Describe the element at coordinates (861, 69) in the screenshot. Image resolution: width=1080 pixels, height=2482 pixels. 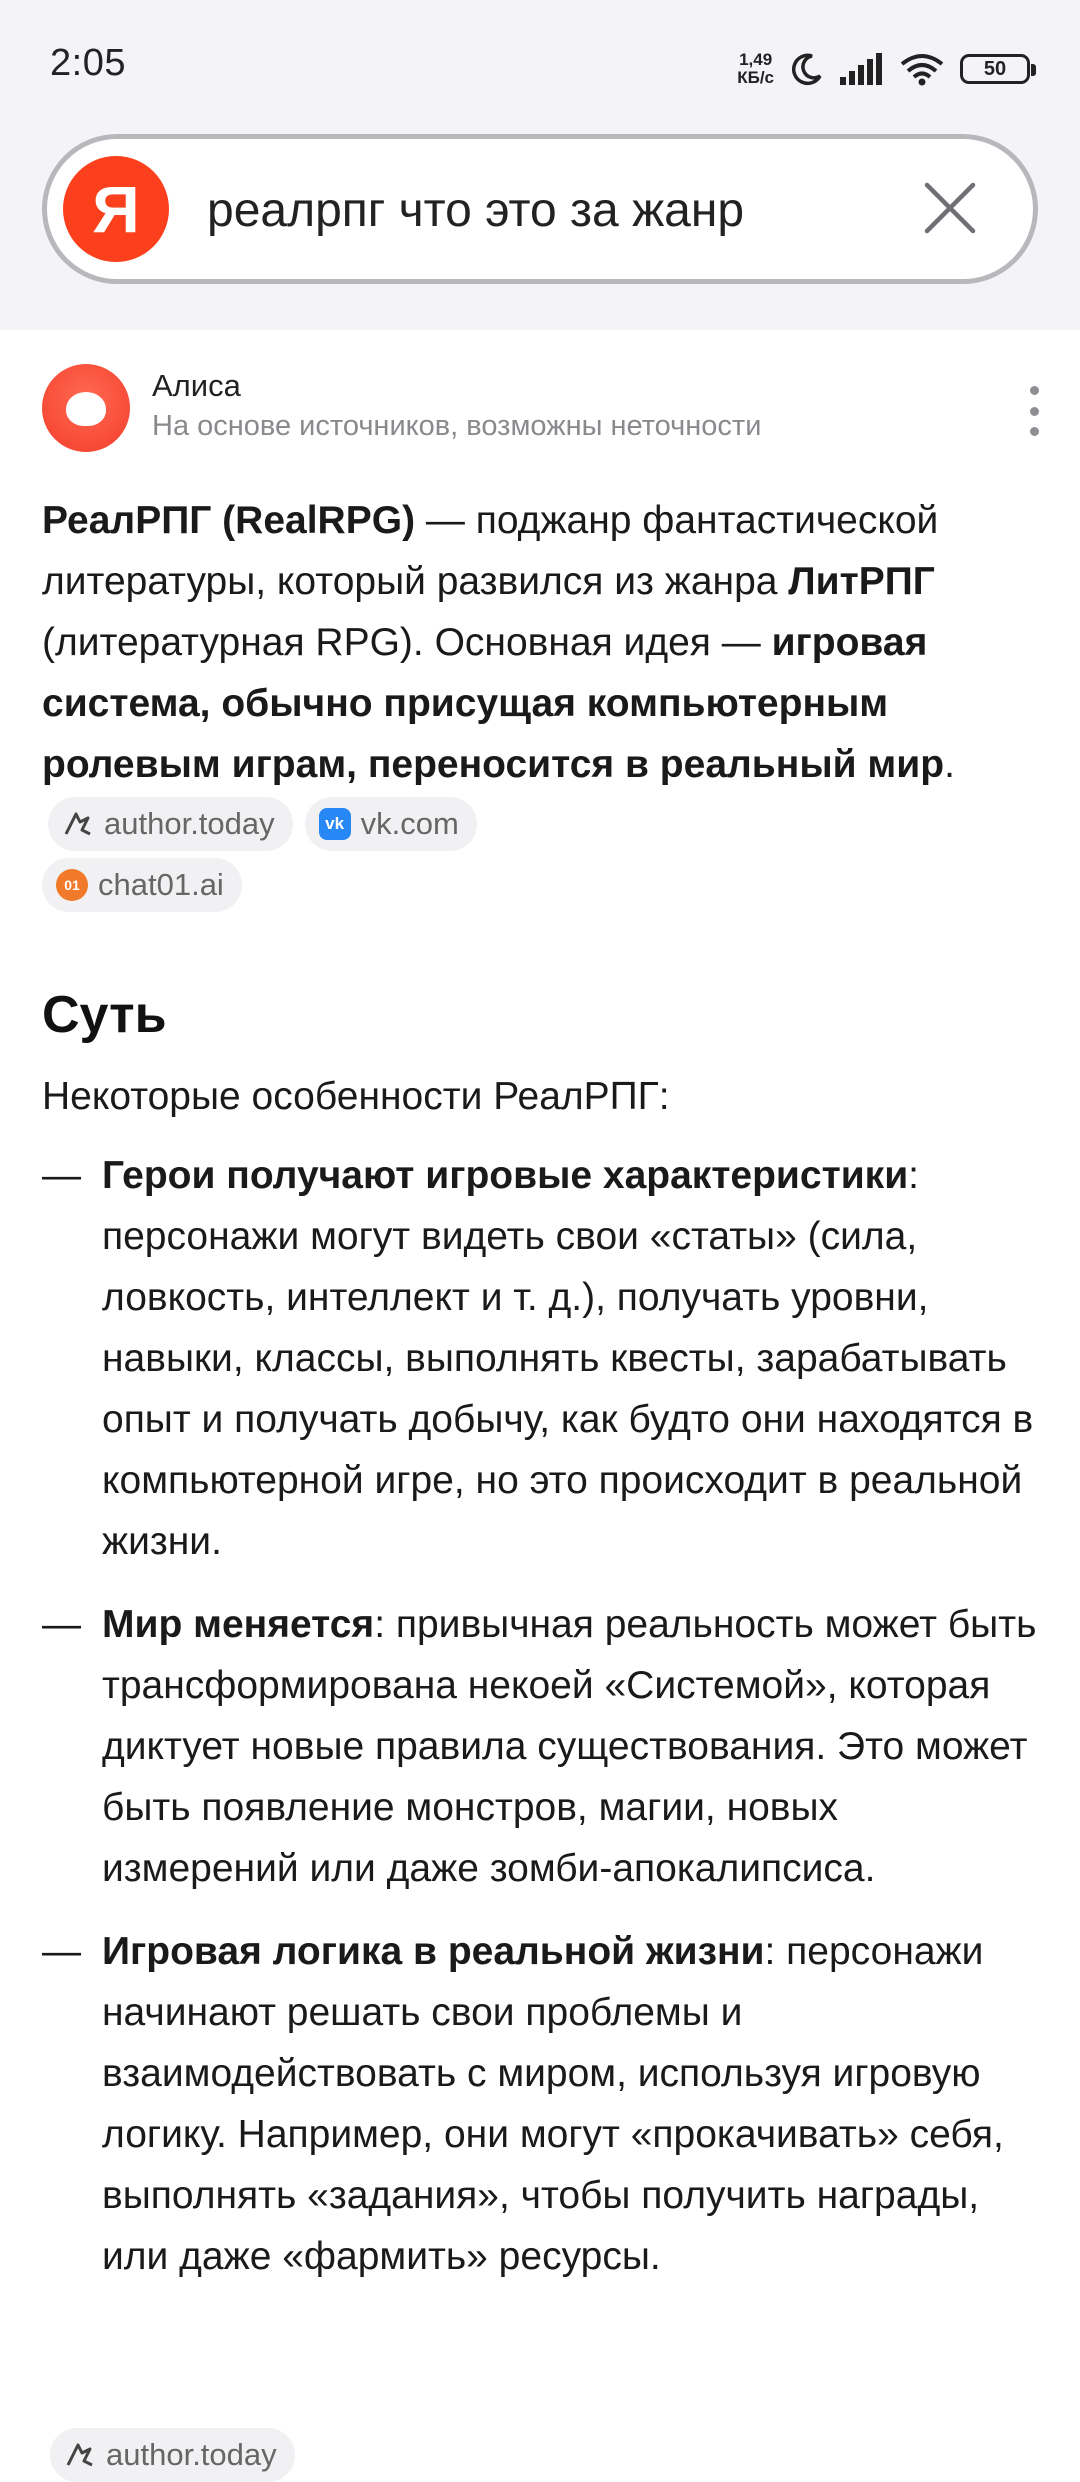
I see `signal-icon` at that location.